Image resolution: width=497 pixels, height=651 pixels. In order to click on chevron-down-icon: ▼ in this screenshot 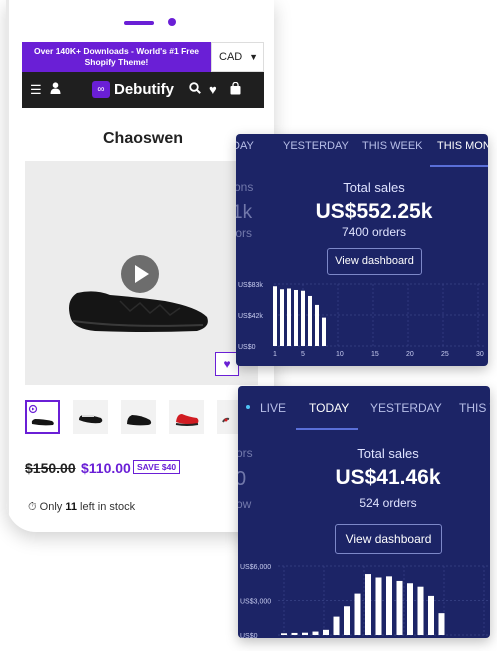, I will do `click(253, 57)`.